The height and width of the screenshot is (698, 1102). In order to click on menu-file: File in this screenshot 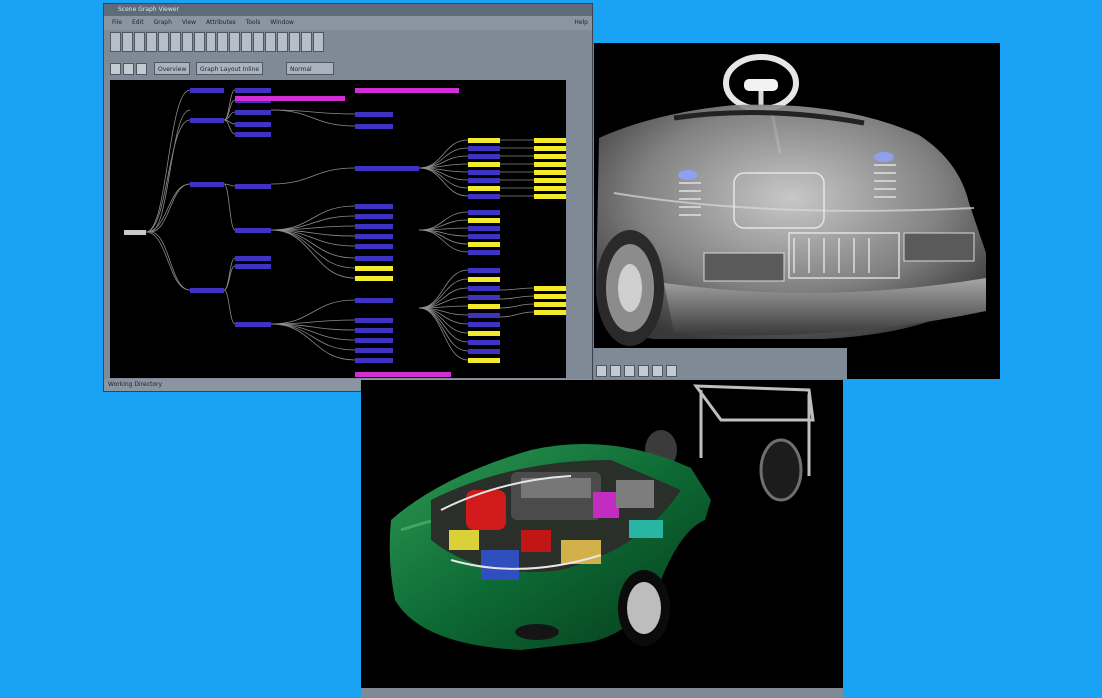, I will do `click(117, 22)`.